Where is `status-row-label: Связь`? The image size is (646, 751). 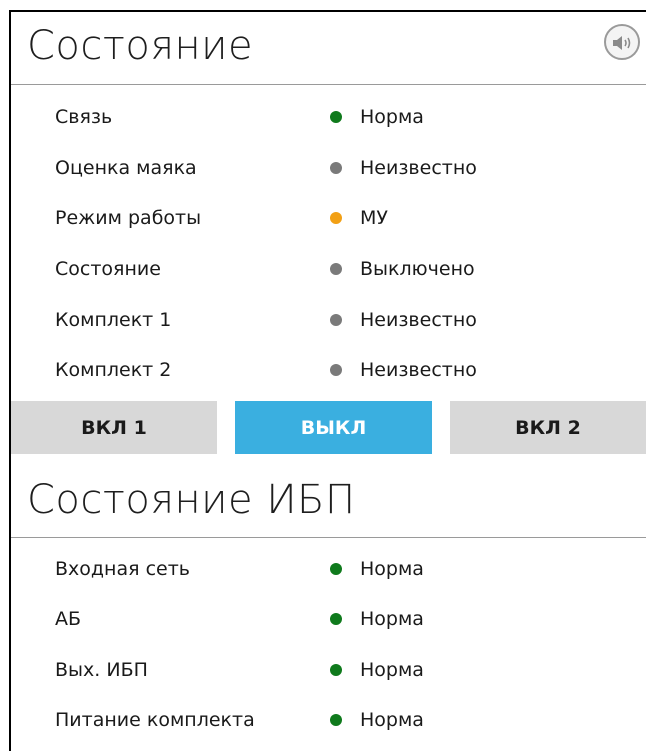
status-row-label: Связь is located at coordinates (84, 117).